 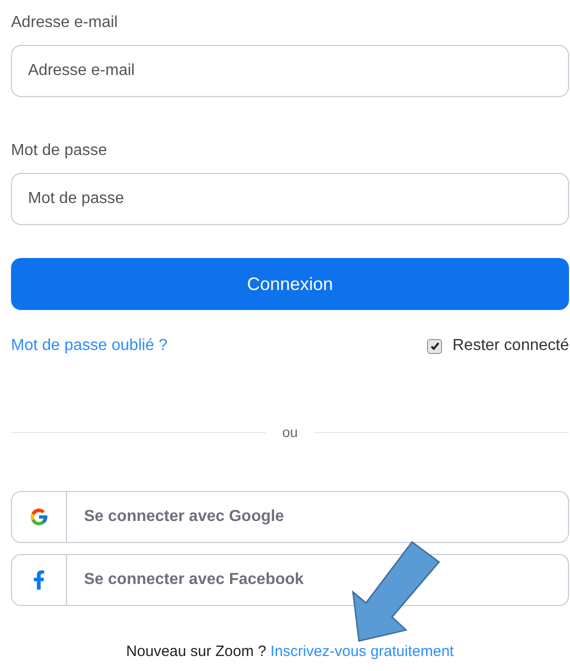 I want to click on signup-prompt: Nouveau sur Zoom ? Inscrivez-vous gratuitement, so click(x=290, y=652).